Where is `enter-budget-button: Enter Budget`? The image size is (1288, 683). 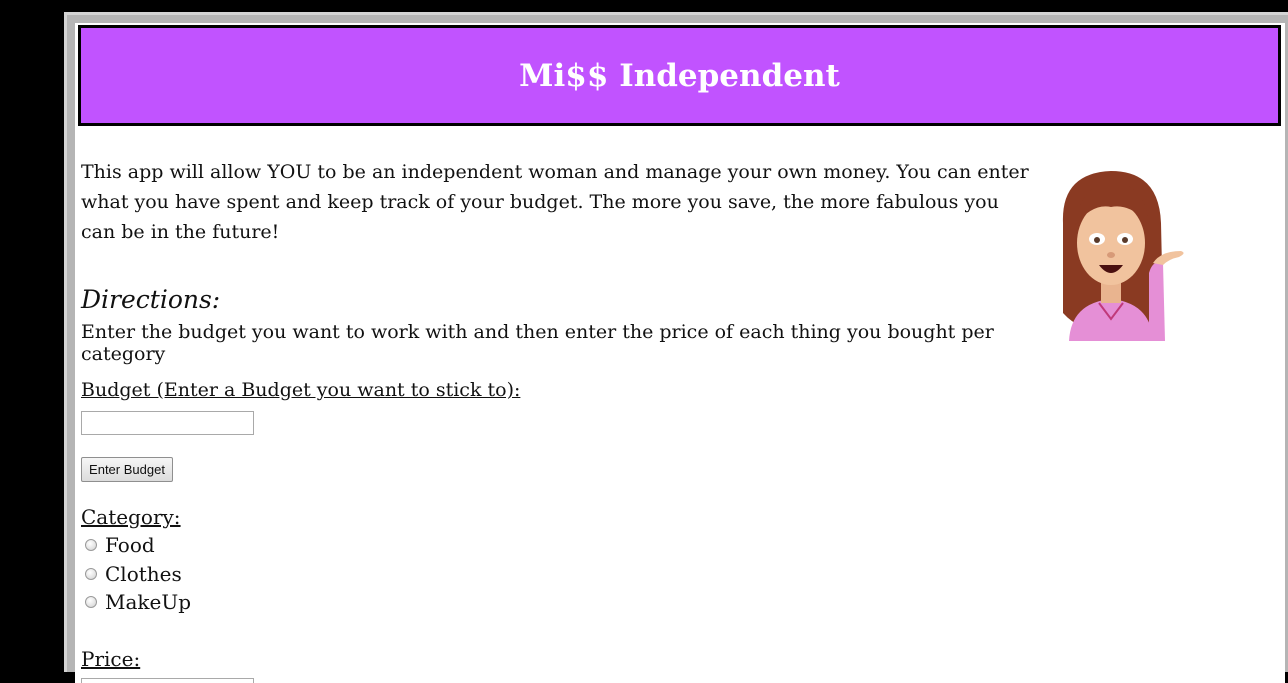 enter-budget-button: Enter Budget is located at coordinates (127, 469).